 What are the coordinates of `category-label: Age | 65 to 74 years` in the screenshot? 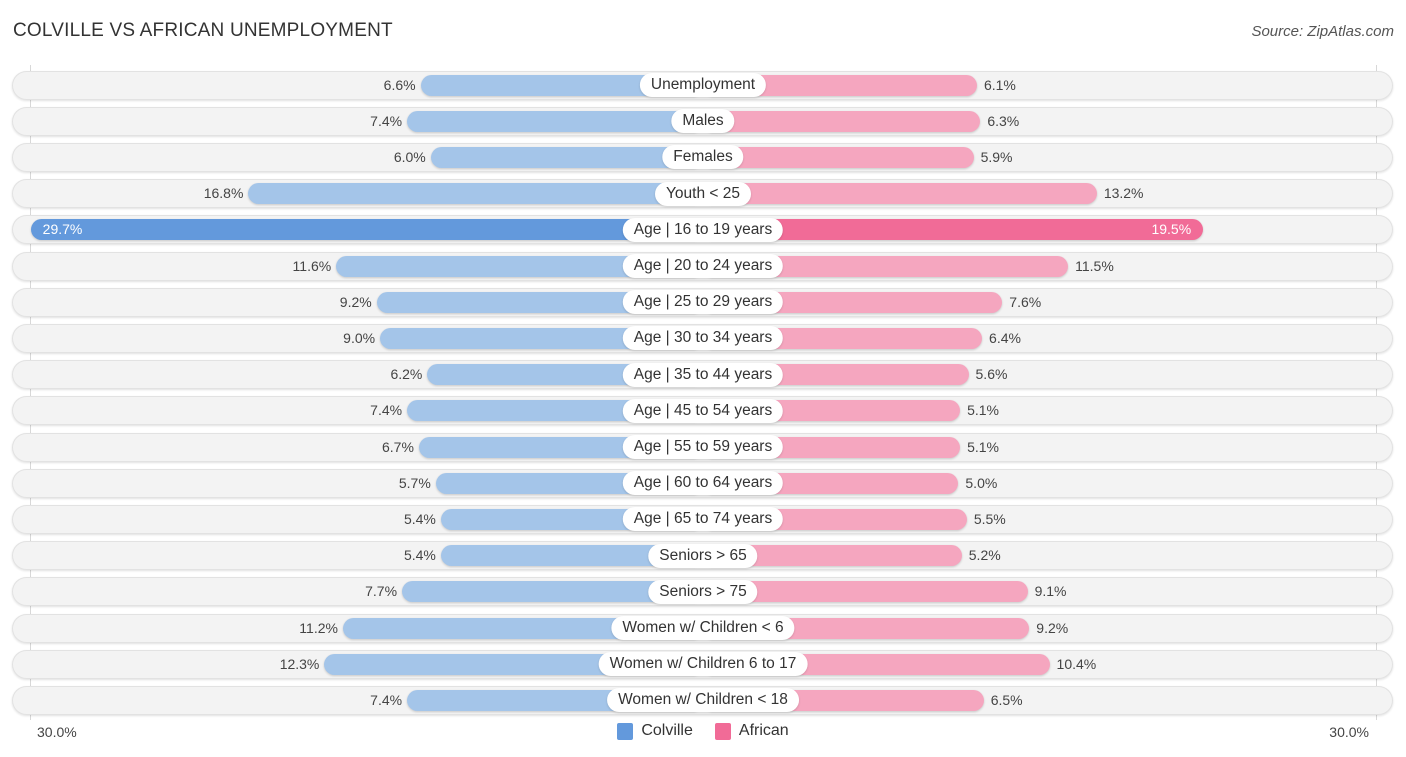 It's located at (703, 519).